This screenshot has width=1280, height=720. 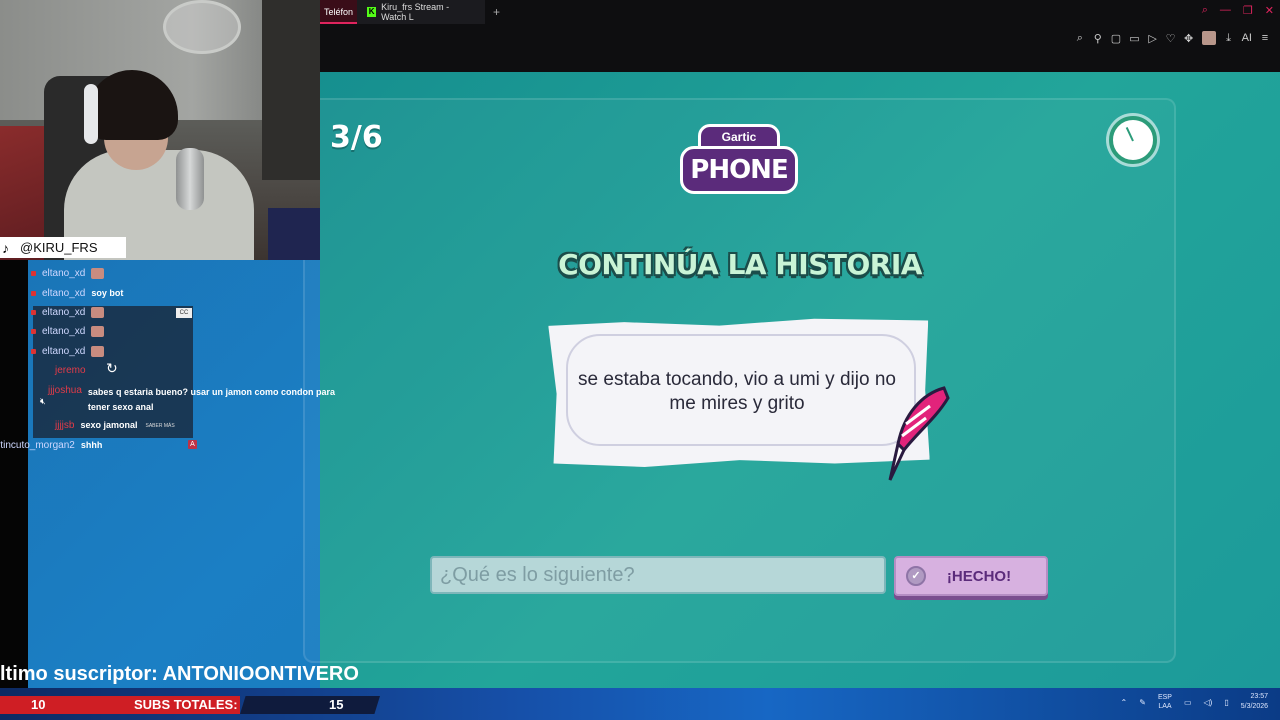 What do you see at coordinates (1226, 702) in the screenshot?
I see `battery-icon: ▯` at bounding box center [1226, 702].